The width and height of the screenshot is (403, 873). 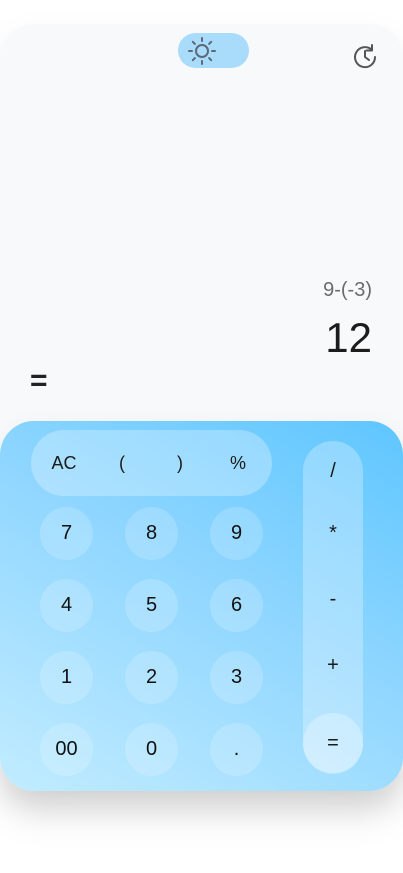 What do you see at coordinates (333, 599) in the screenshot?
I see `subtract-button: -` at bounding box center [333, 599].